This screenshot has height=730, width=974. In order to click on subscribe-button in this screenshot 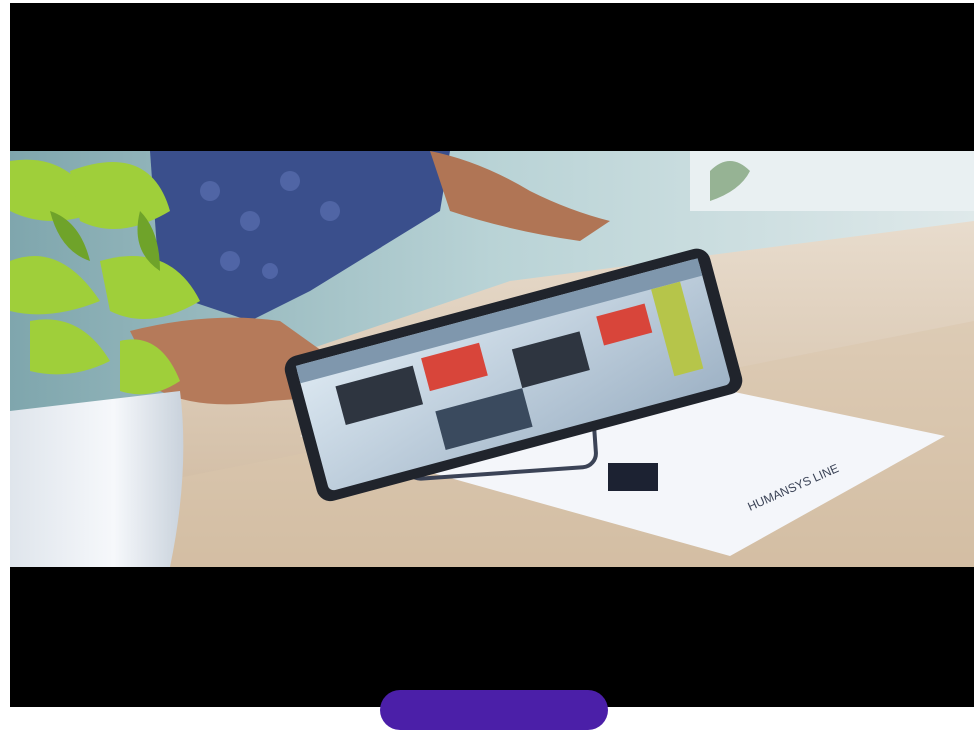, I will do `click(494, 710)`.